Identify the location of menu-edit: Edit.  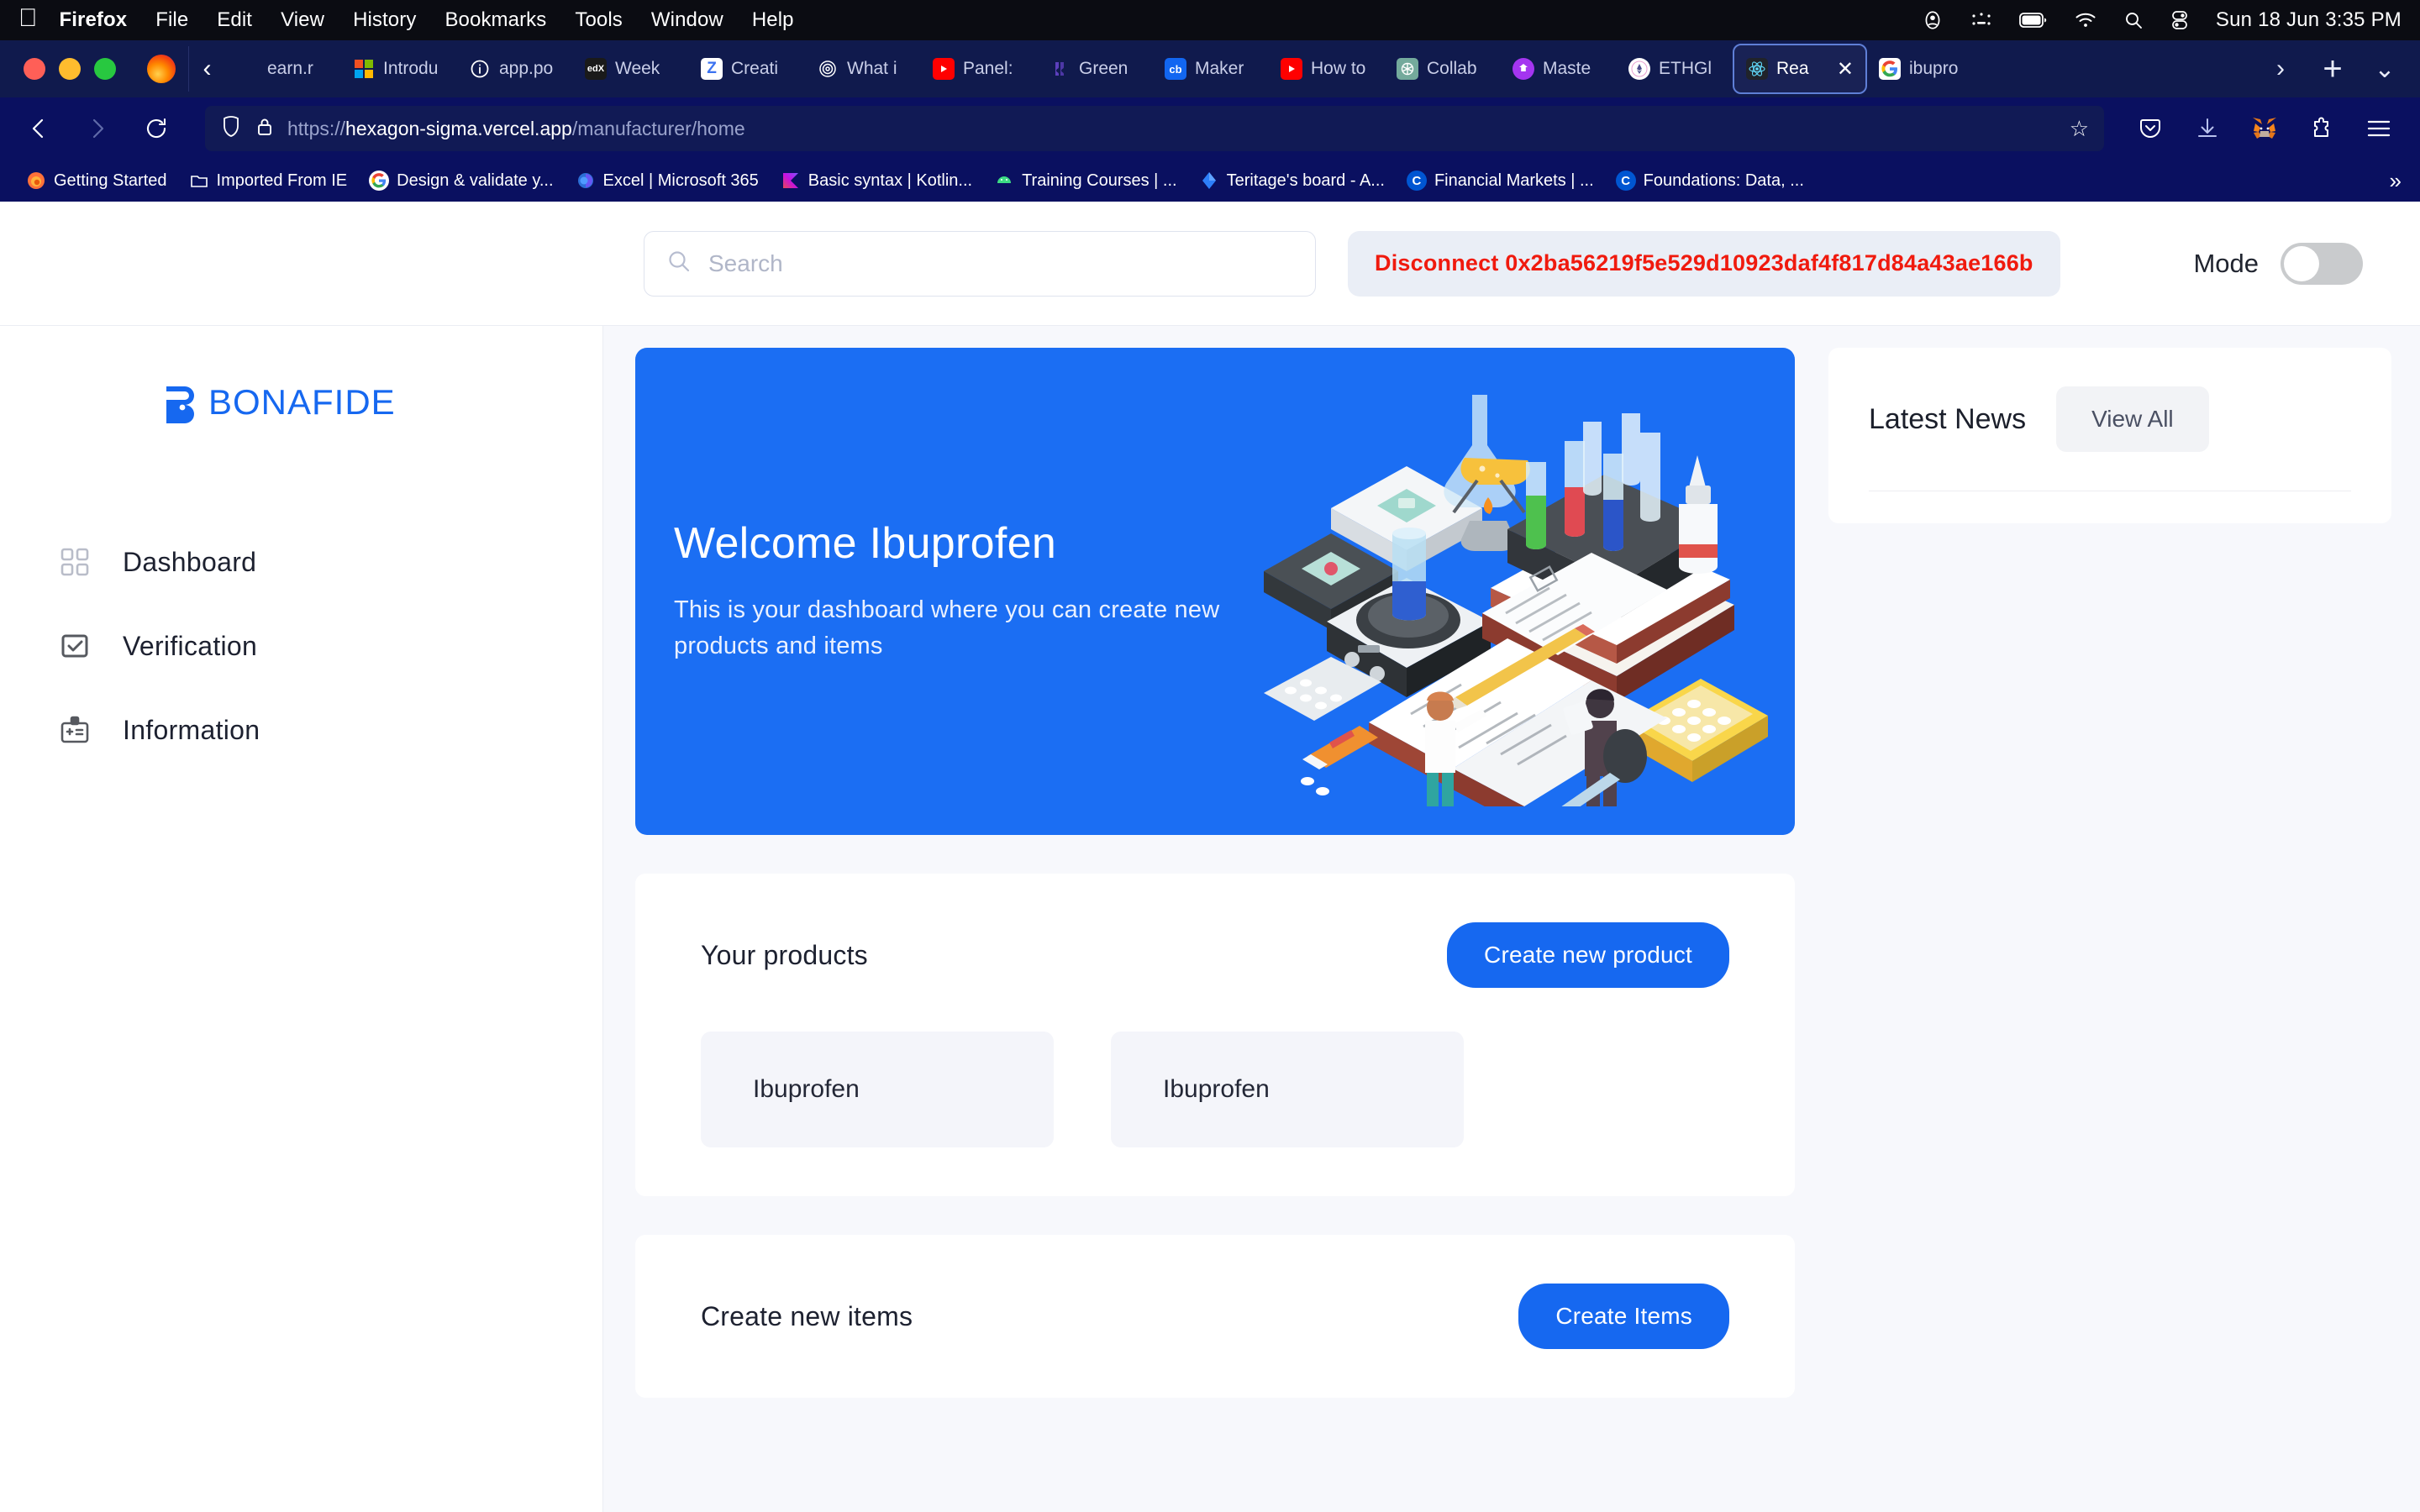
(234, 20).